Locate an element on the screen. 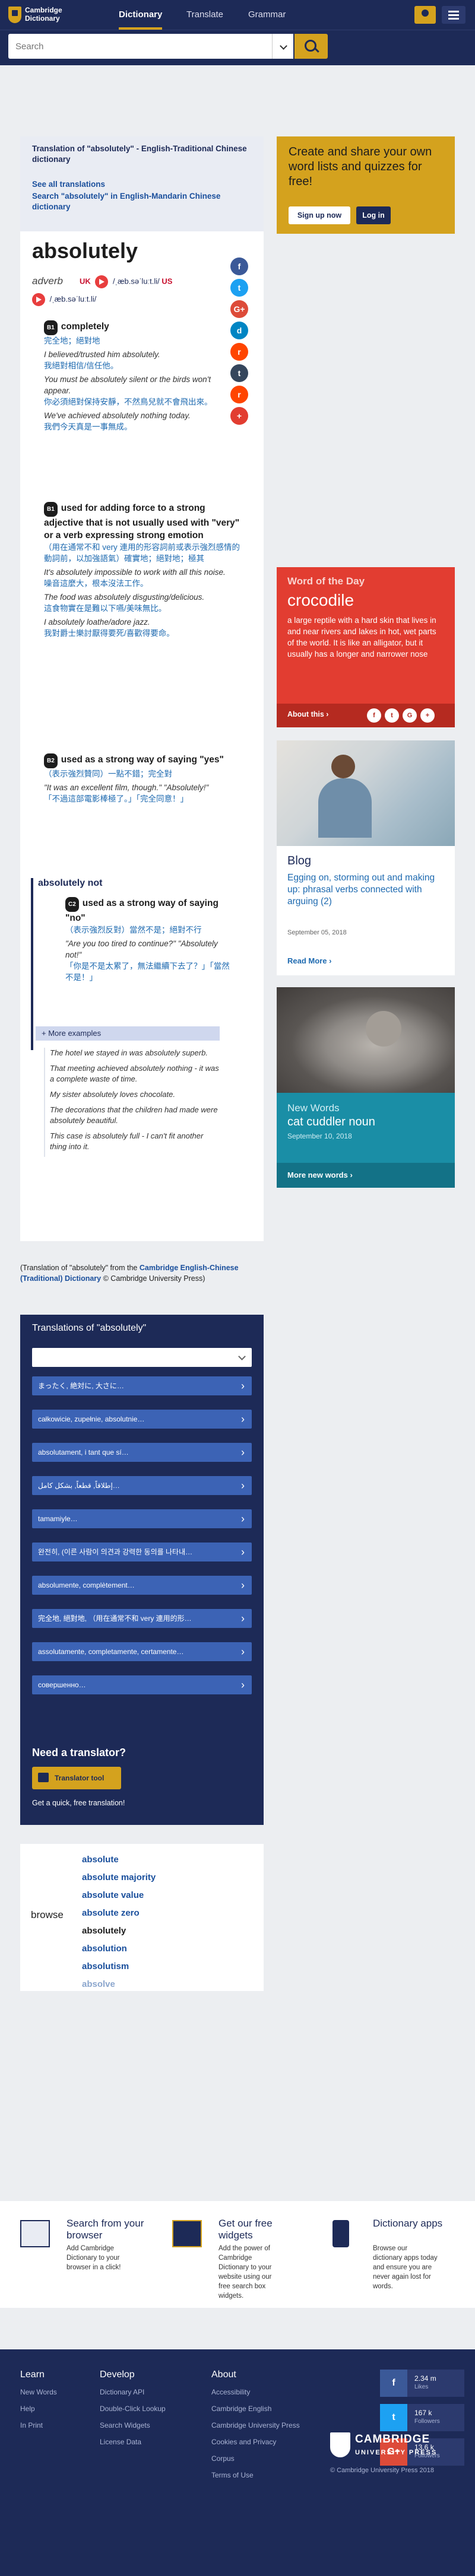  footer-link: Terms of Use is located at coordinates (255, 2475).